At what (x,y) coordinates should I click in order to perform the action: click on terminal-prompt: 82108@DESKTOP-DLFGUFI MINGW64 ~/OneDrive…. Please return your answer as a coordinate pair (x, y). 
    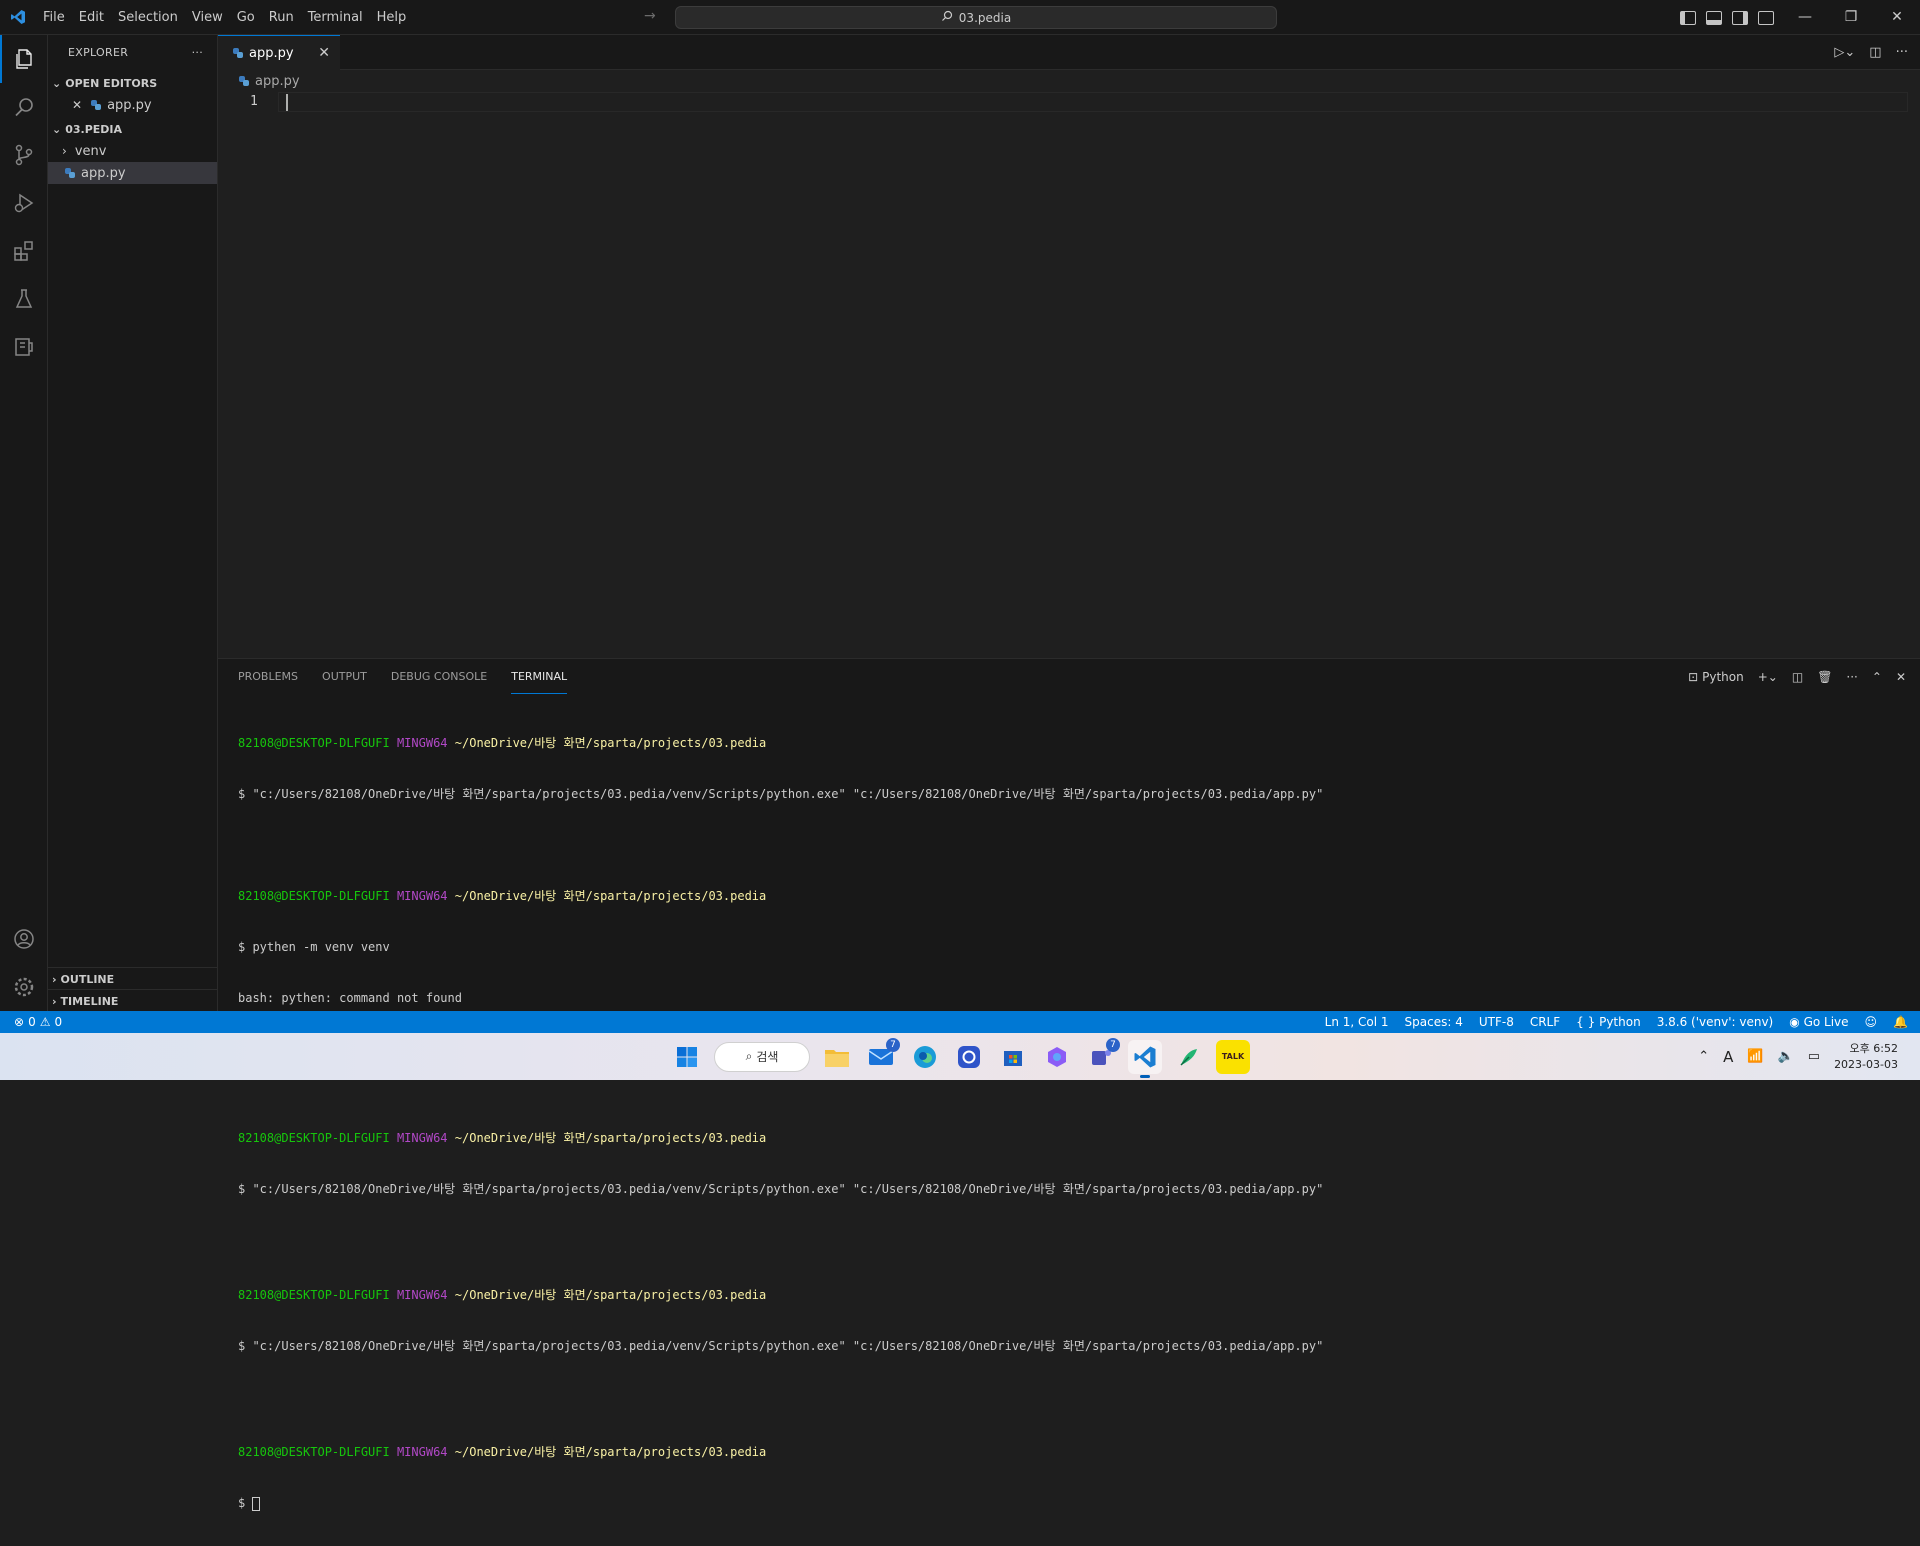
    Looking at the image, I should click on (502, 1452).